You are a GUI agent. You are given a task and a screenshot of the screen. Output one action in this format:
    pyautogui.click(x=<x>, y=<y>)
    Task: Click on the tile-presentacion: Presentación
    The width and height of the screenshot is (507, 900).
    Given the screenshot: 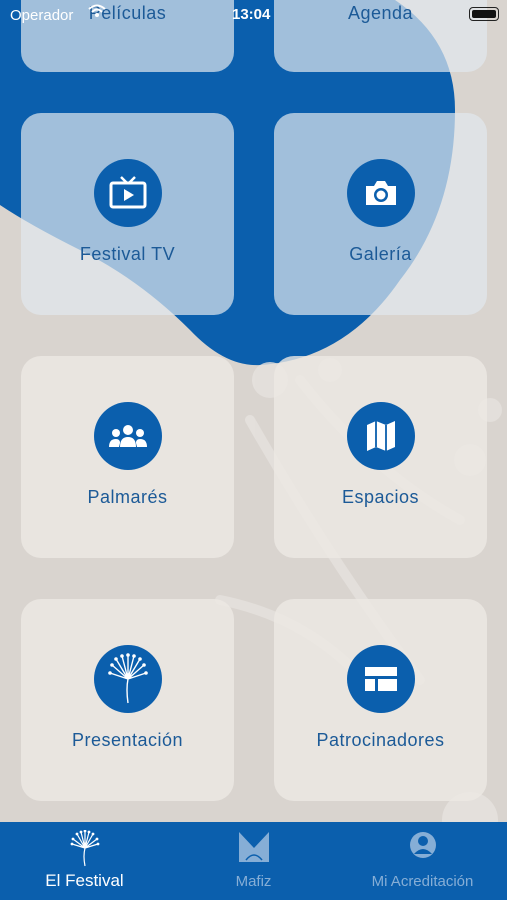 What is the action you would take?
    pyautogui.click(x=127, y=700)
    